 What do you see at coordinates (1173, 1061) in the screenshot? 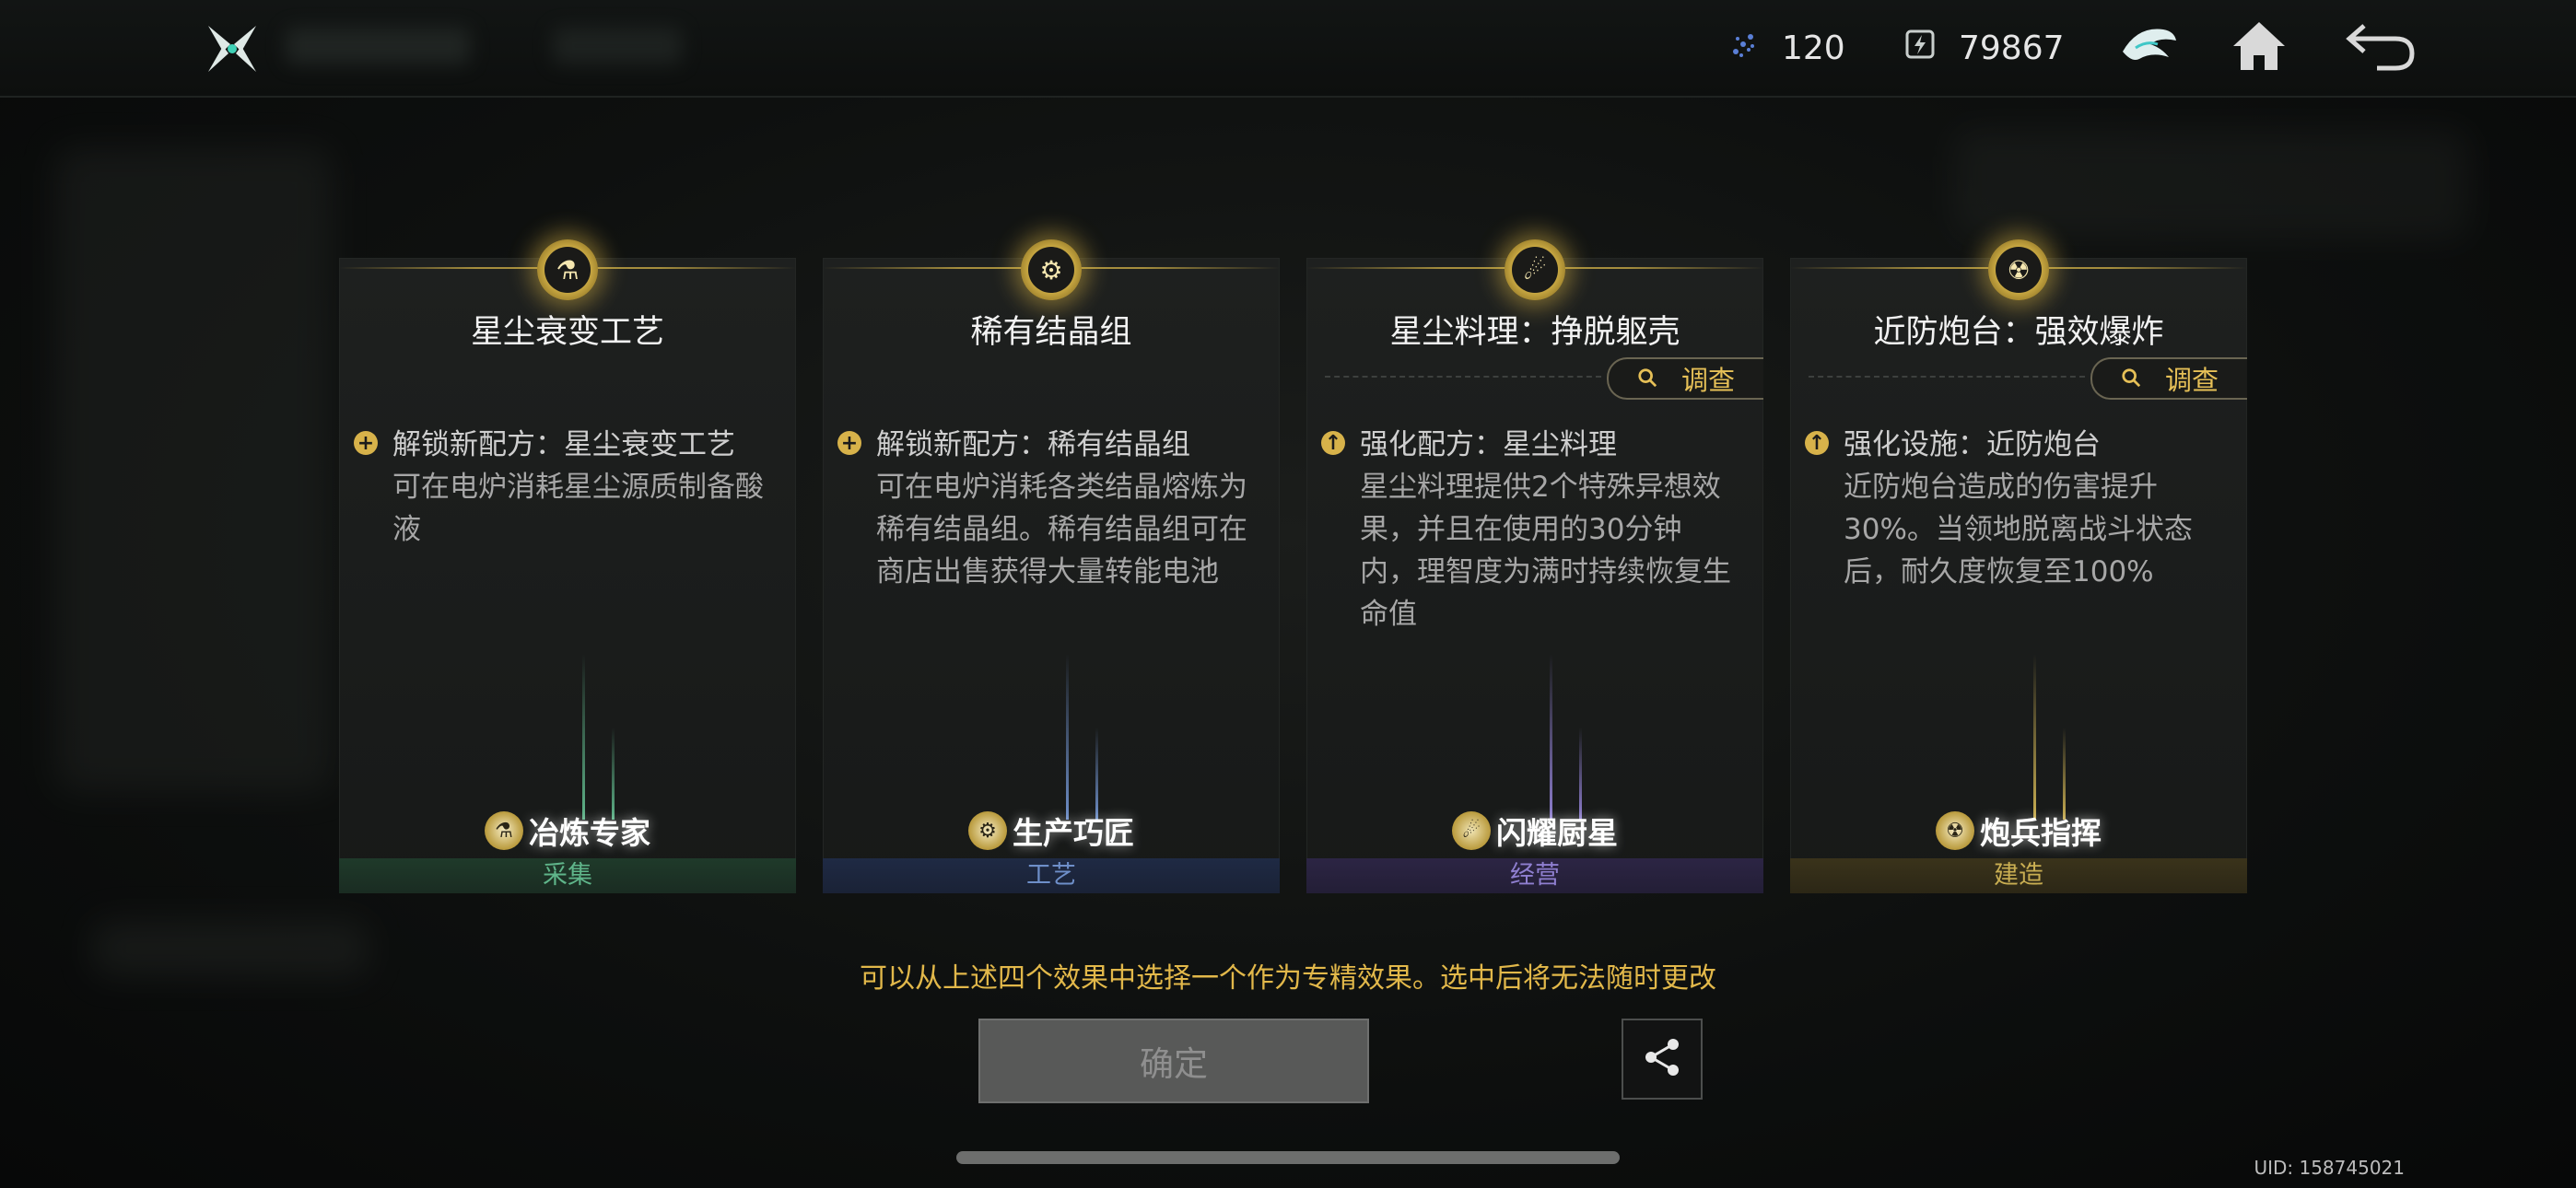
I see `confirm-button: 确定` at bounding box center [1173, 1061].